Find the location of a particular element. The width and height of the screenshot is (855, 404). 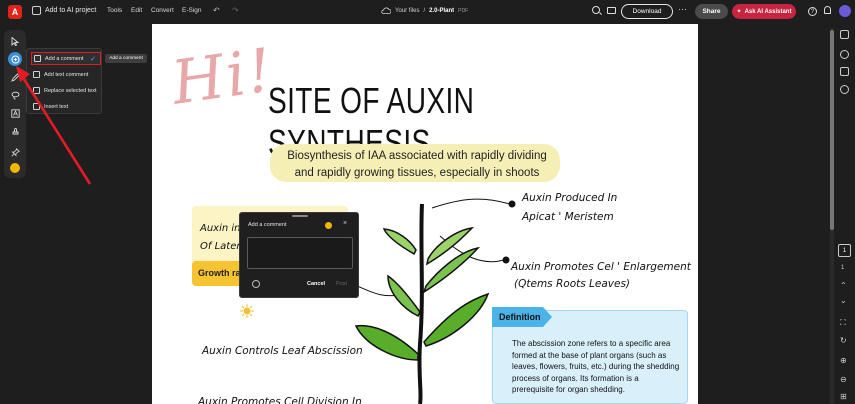

menu-esign: E-Sign is located at coordinates (192, 10).